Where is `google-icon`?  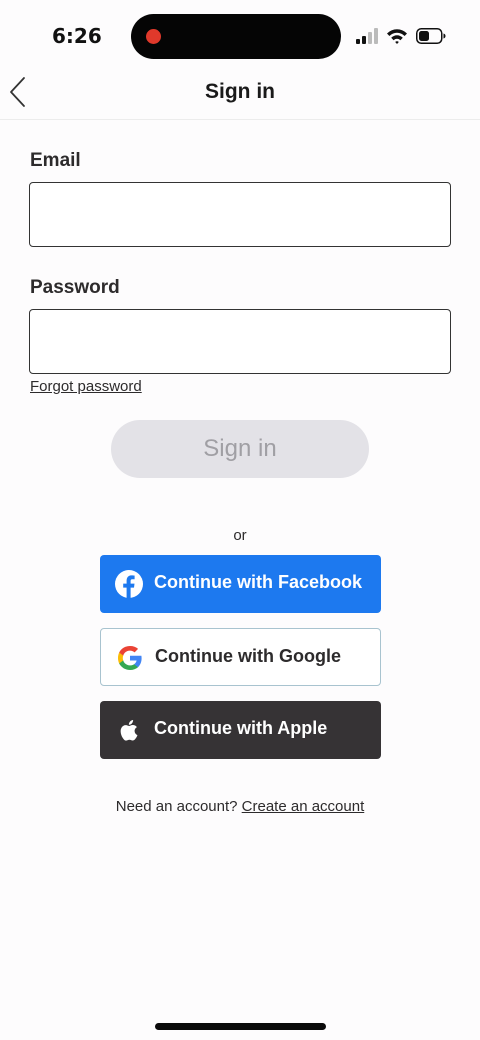 google-icon is located at coordinates (130, 658).